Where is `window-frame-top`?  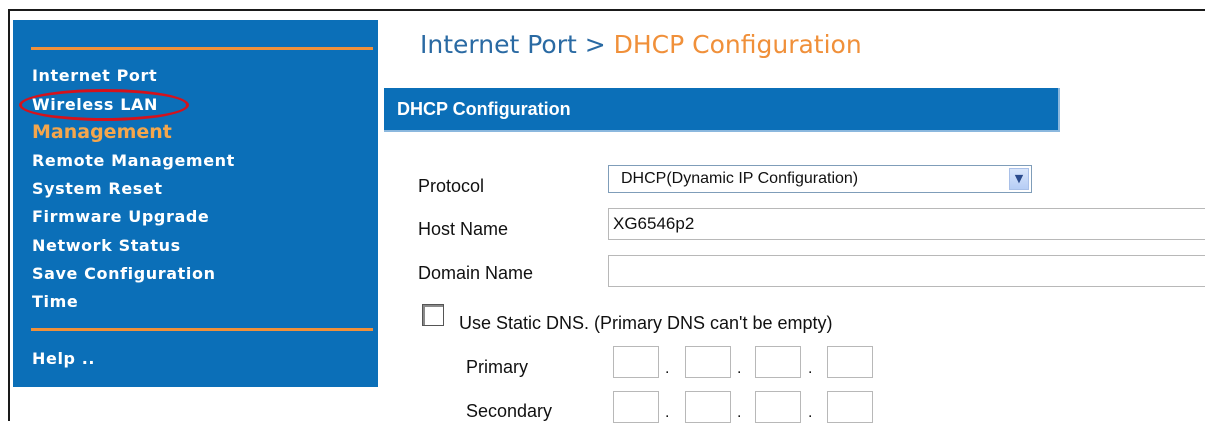 window-frame-top is located at coordinates (606, 10).